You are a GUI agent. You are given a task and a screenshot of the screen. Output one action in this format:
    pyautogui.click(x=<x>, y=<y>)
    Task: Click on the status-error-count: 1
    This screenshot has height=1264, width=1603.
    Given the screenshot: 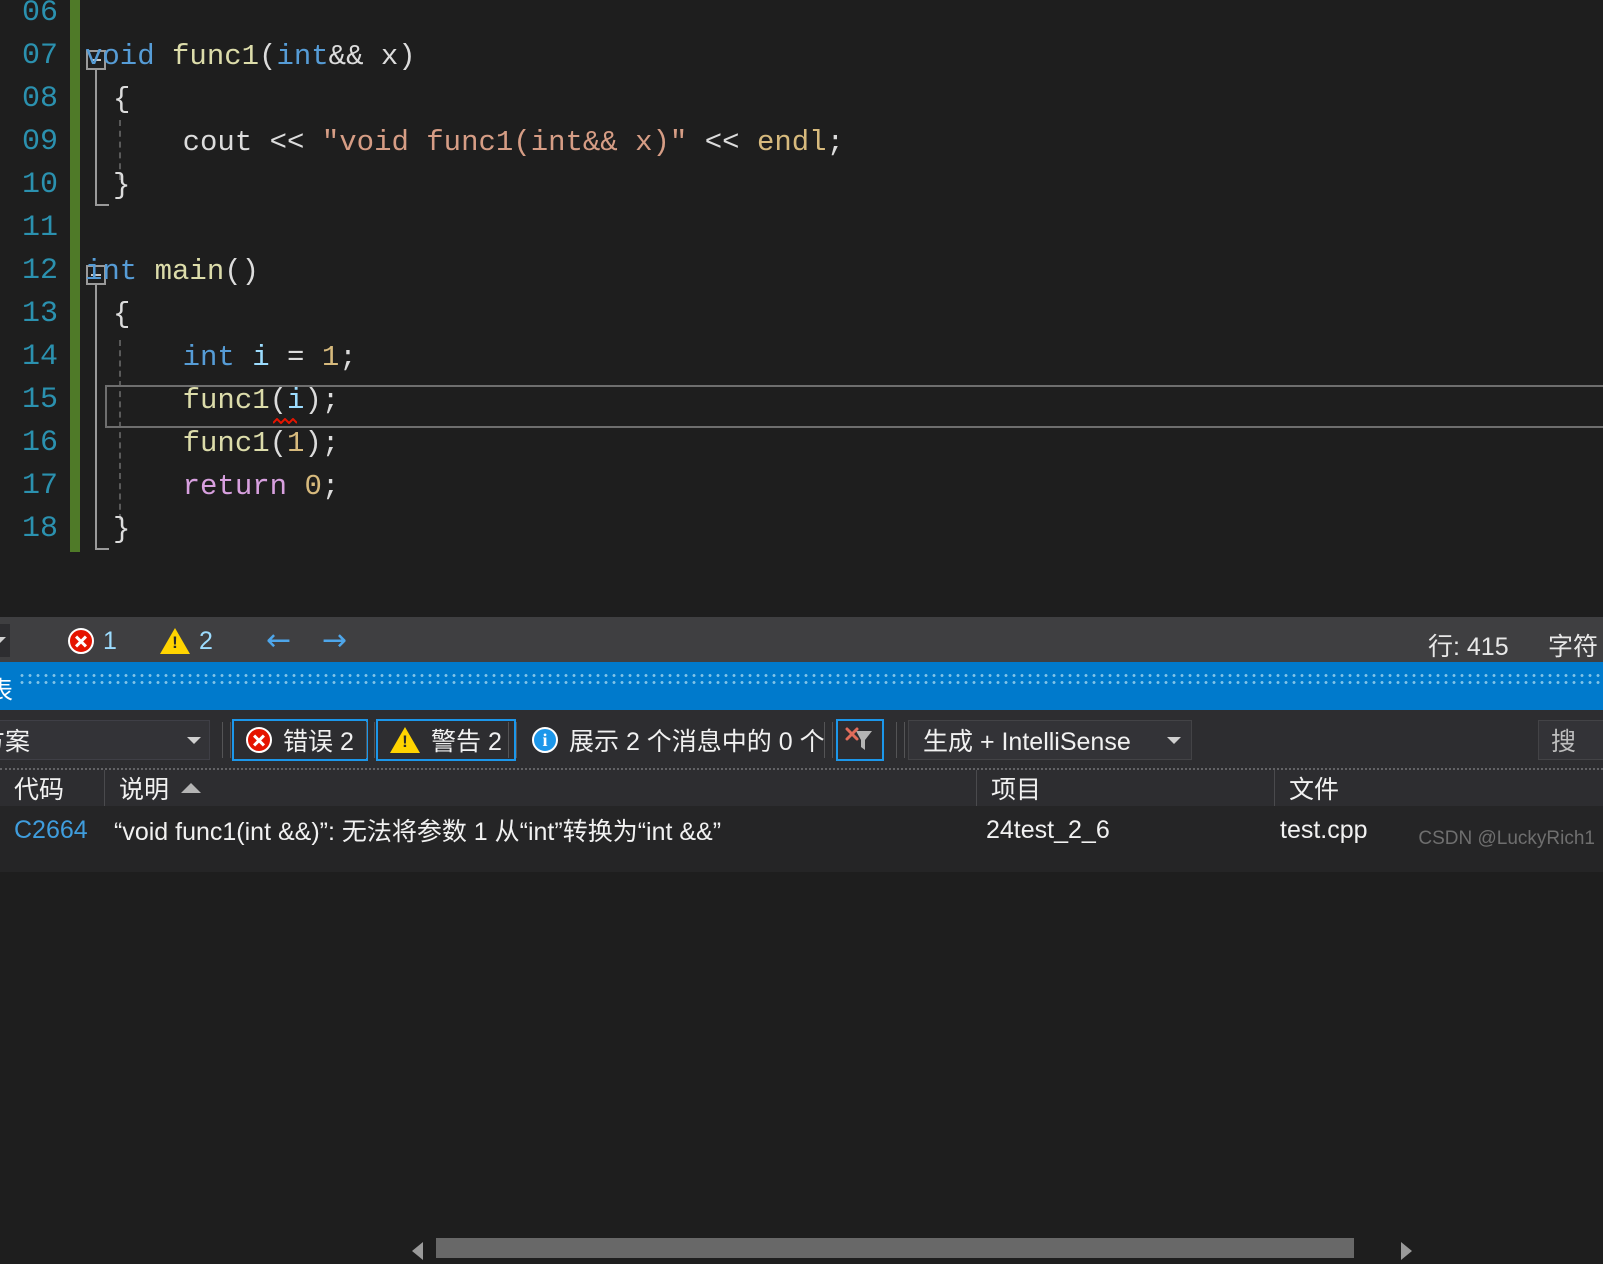 What is the action you would take?
    pyautogui.click(x=92, y=641)
    